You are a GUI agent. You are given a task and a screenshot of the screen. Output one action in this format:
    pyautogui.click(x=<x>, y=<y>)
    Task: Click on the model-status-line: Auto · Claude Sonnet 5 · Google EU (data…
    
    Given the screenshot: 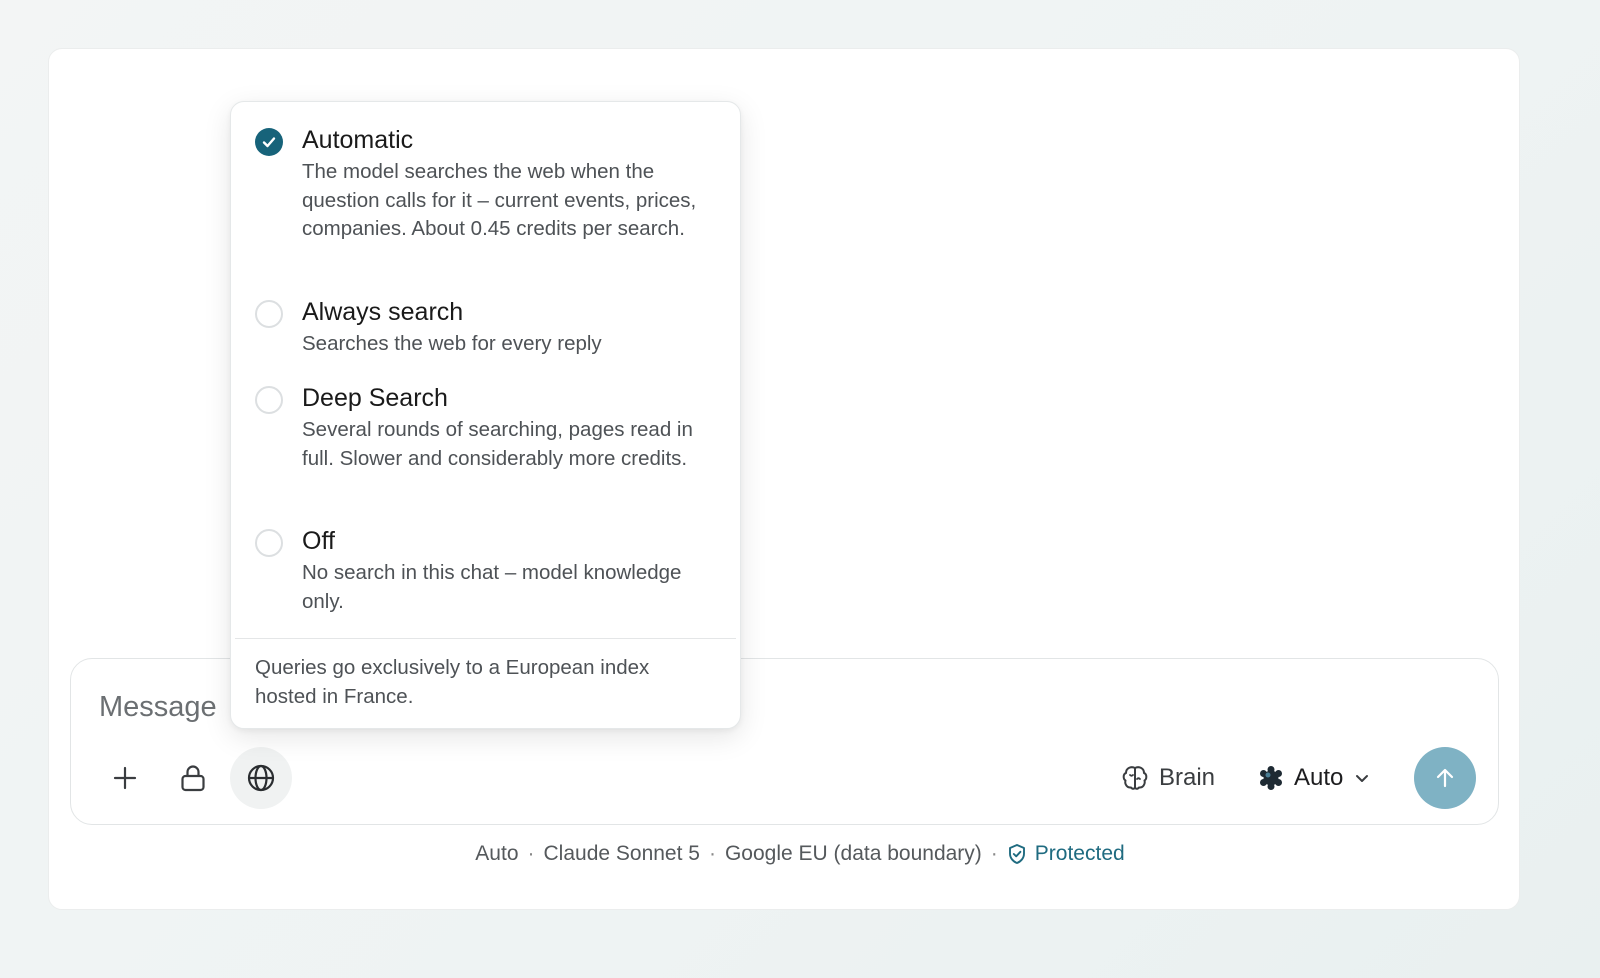 What is the action you would take?
    pyautogui.click(x=800, y=854)
    